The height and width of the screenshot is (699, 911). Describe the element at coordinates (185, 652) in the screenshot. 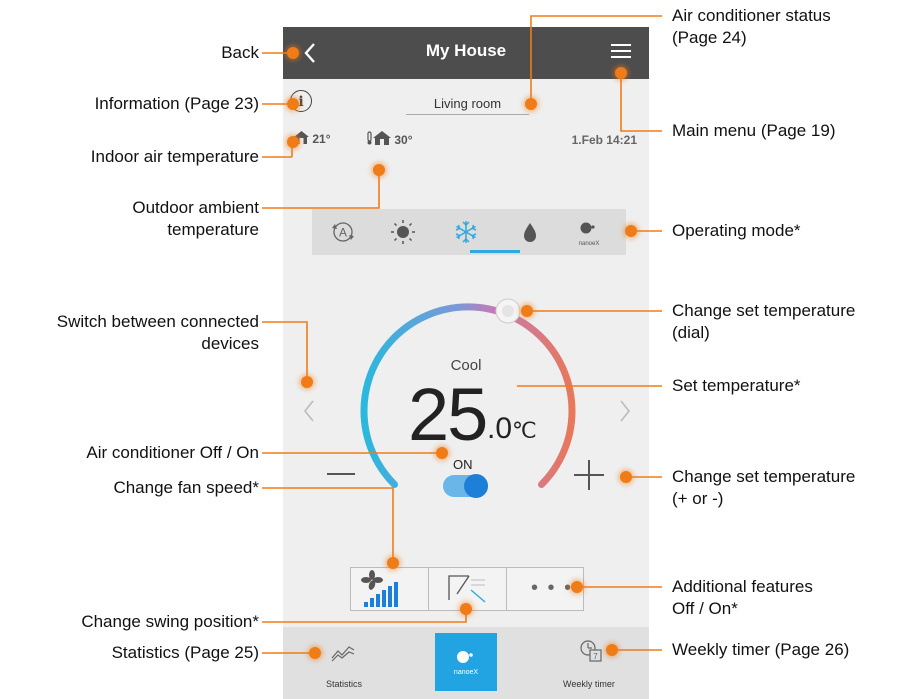

I see `annotation-statistics: Statistics (Page 25)` at that location.